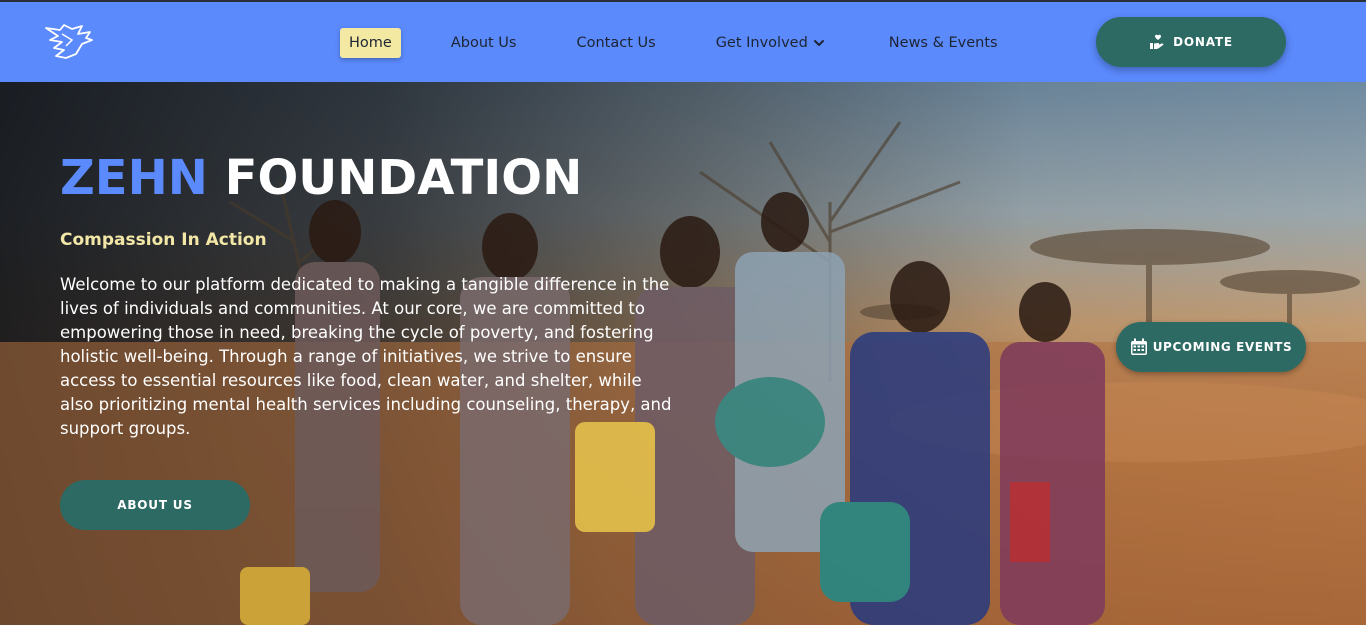  Describe the element at coordinates (615, 43) in the screenshot. I see `nav-contact-us: Contact Us` at that location.